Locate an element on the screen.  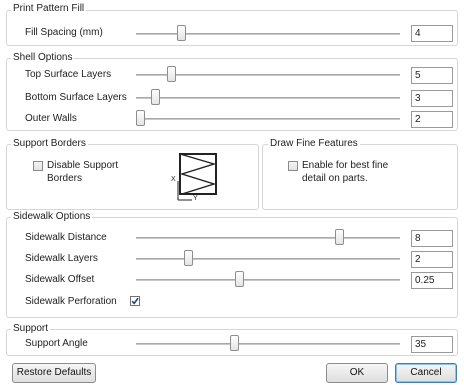
fill-spacing-label: Fill Spacing (mm) is located at coordinates (64, 32).